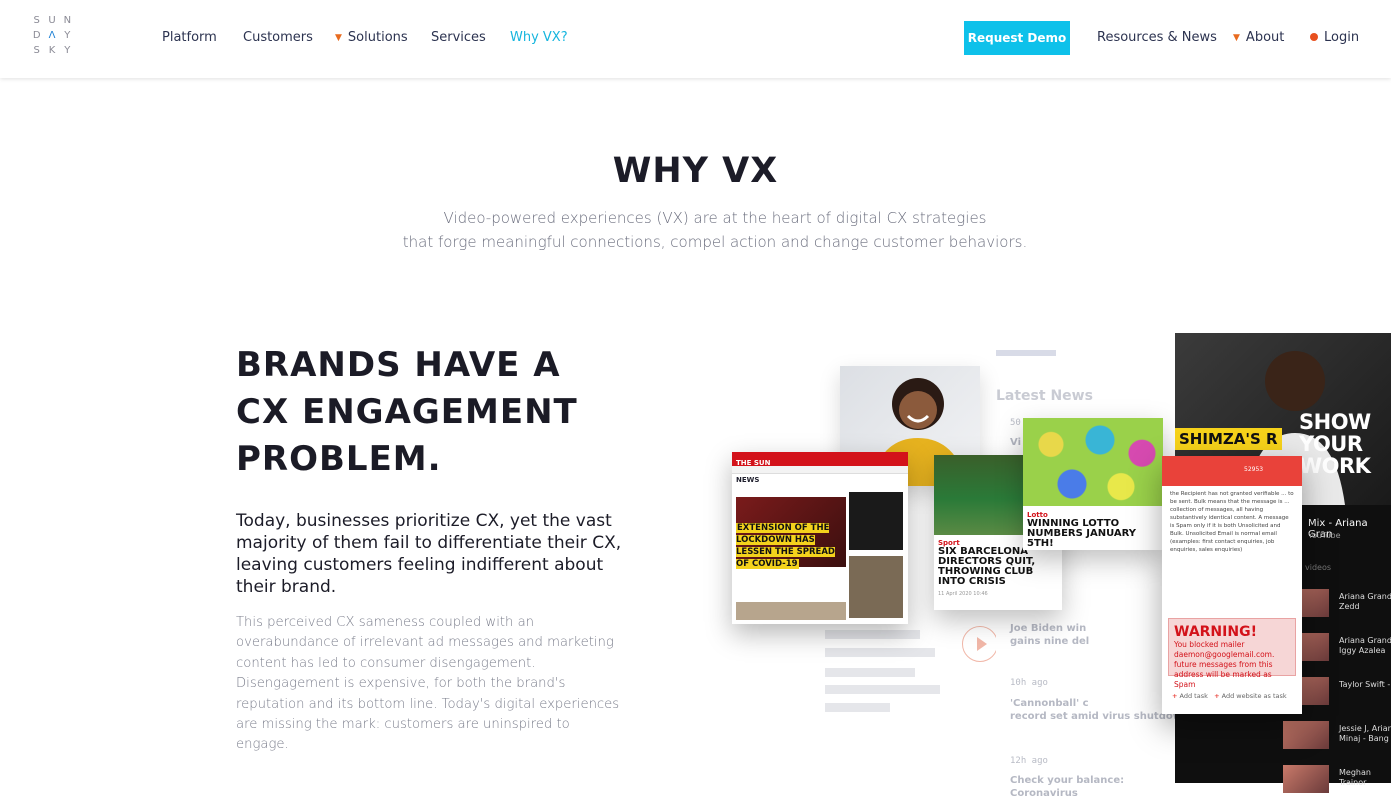  I want to click on email-toolbar: 52953, so click(1232, 471).